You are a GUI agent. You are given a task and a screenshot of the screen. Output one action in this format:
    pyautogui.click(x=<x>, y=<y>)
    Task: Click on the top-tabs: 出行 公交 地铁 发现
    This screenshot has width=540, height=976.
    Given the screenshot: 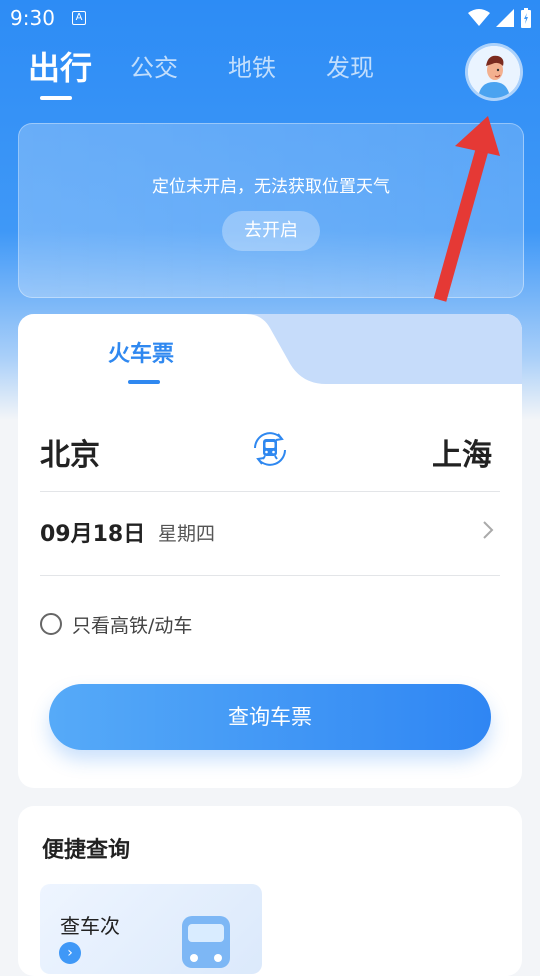 What is the action you would take?
    pyautogui.click(x=270, y=74)
    